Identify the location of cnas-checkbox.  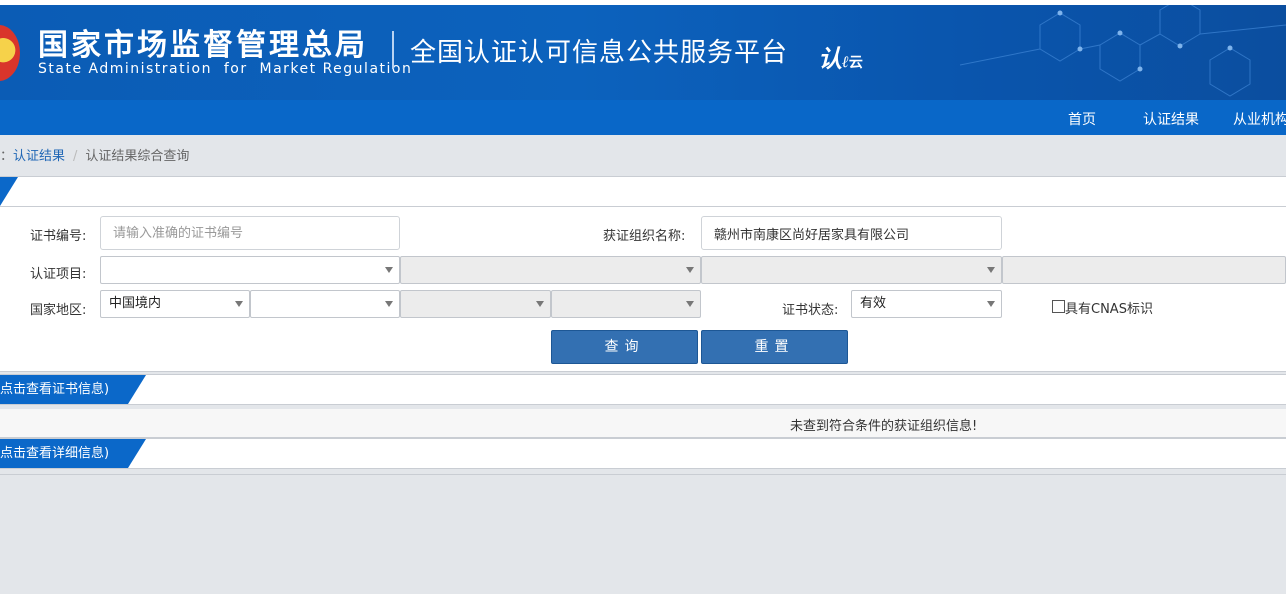
(1058, 306).